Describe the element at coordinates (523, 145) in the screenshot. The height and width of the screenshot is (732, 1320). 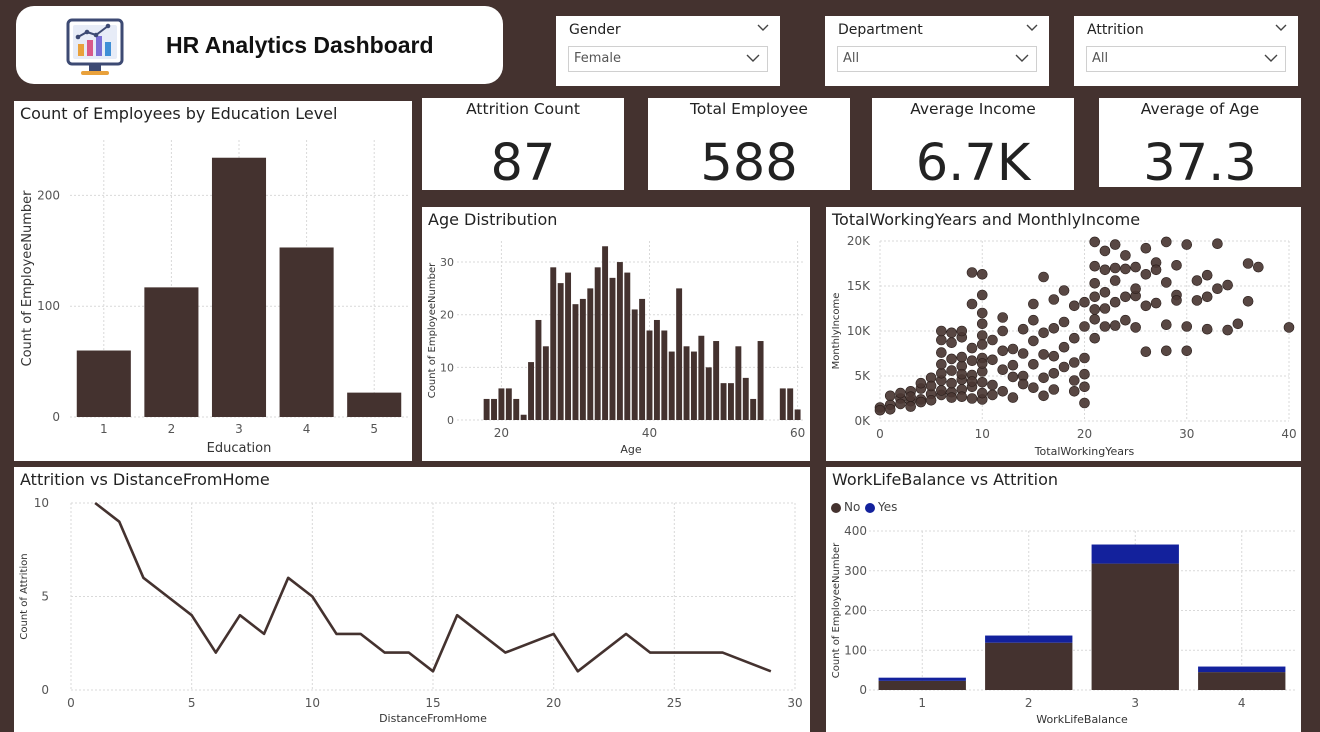
I see `kpi-attrition-count: Attrition Count 87` at that location.